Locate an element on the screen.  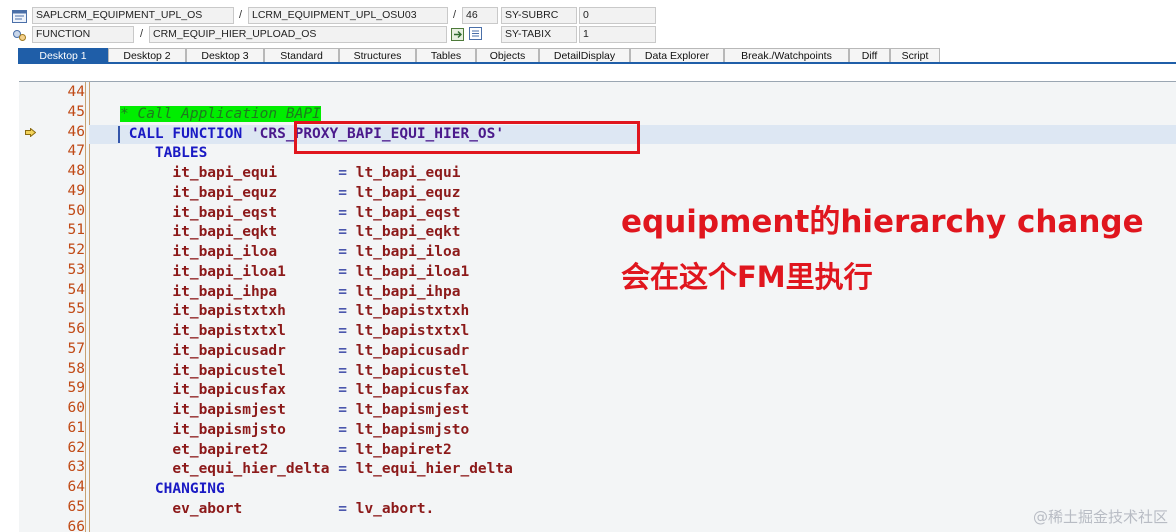
tab-objects: Objects is located at coordinates (507, 55).